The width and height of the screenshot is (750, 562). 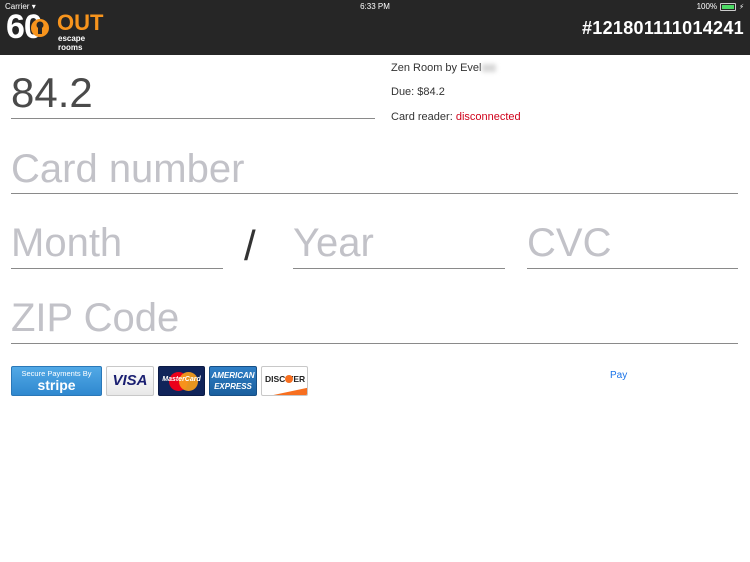 What do you see at coordinates (741, 7) in the screenshot?
I see `charging-icon: ⚡` at bounding box center [741, 7].